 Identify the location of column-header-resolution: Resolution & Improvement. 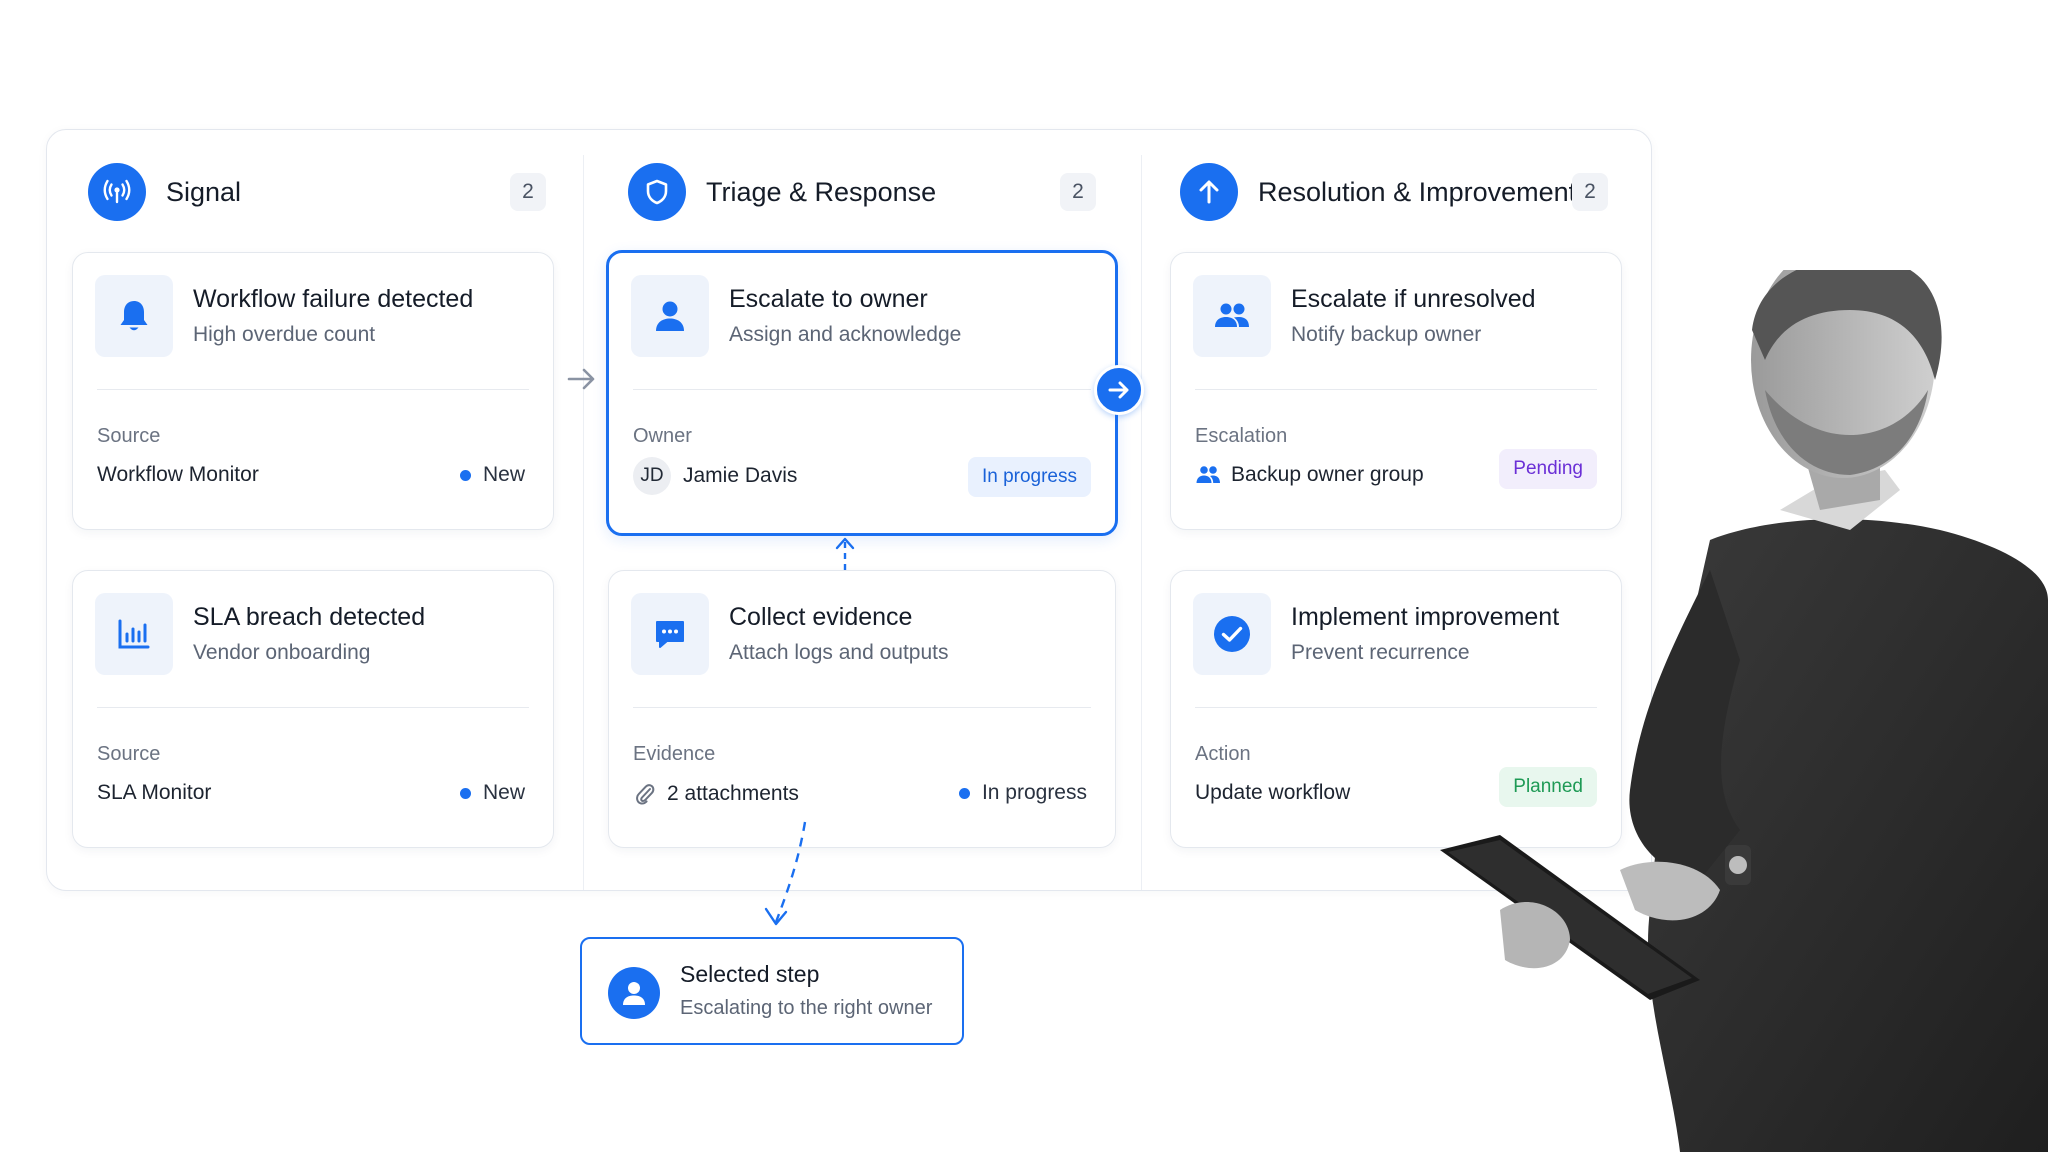
(1378, 192).